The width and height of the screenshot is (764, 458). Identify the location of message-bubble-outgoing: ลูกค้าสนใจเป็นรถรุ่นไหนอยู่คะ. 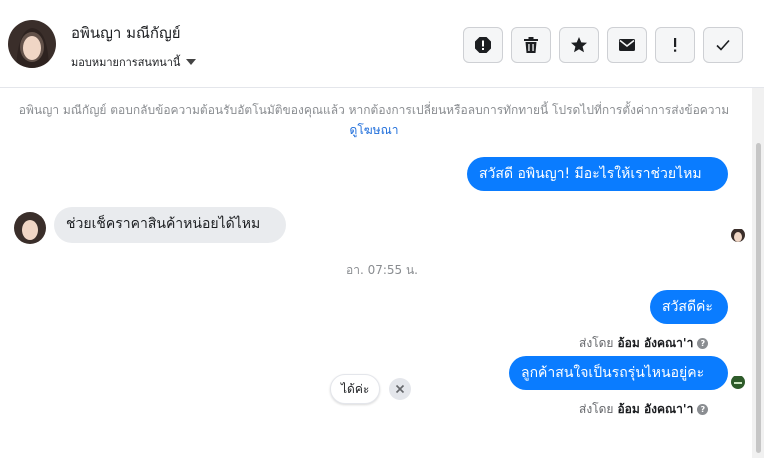
(618, 373).